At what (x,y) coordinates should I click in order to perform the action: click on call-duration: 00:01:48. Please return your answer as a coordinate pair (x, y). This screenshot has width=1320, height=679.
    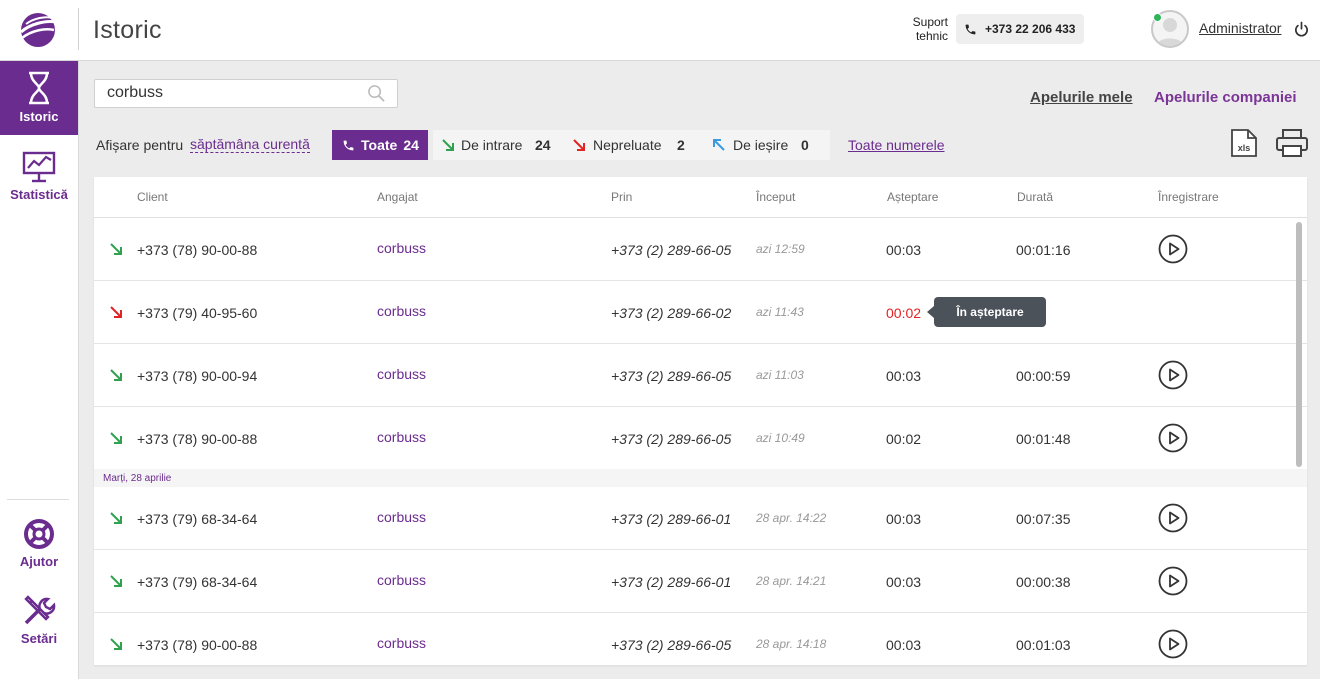
    Looking at the image, I should click on (1043, 439).